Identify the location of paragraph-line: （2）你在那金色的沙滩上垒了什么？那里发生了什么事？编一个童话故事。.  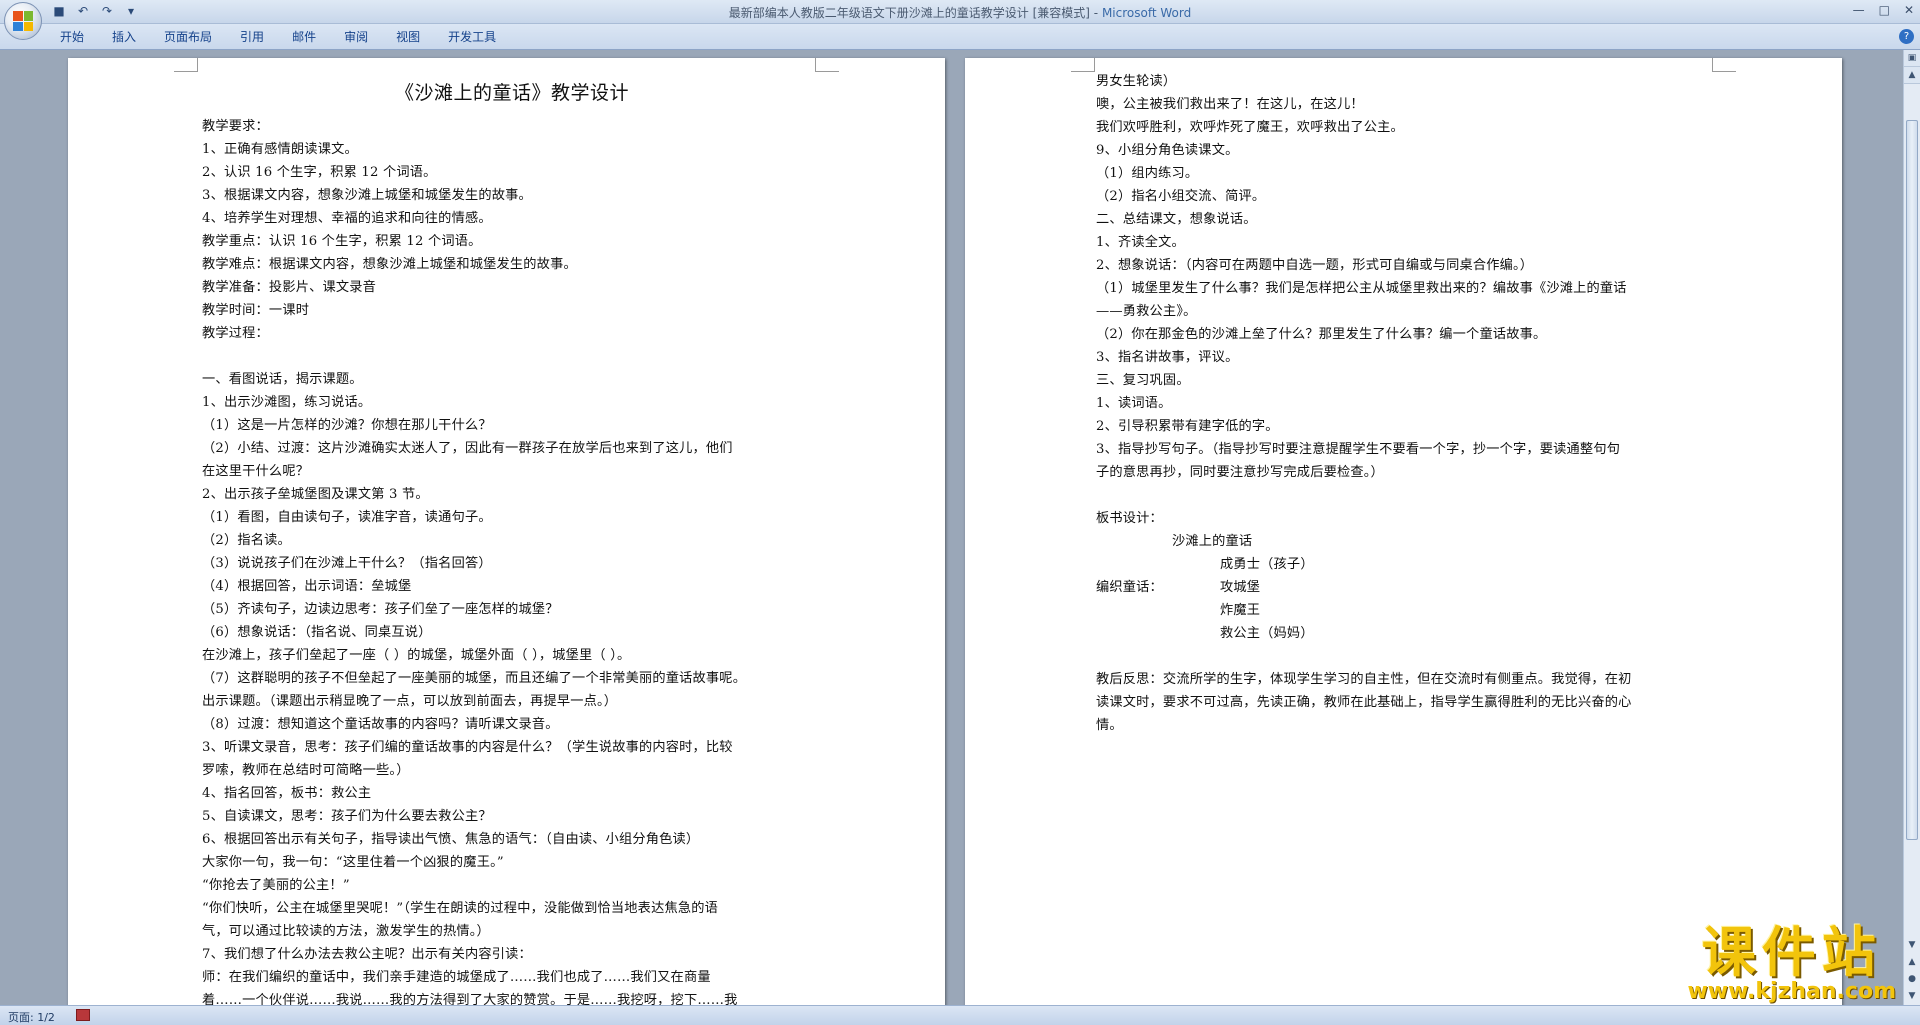
(1321, 334).